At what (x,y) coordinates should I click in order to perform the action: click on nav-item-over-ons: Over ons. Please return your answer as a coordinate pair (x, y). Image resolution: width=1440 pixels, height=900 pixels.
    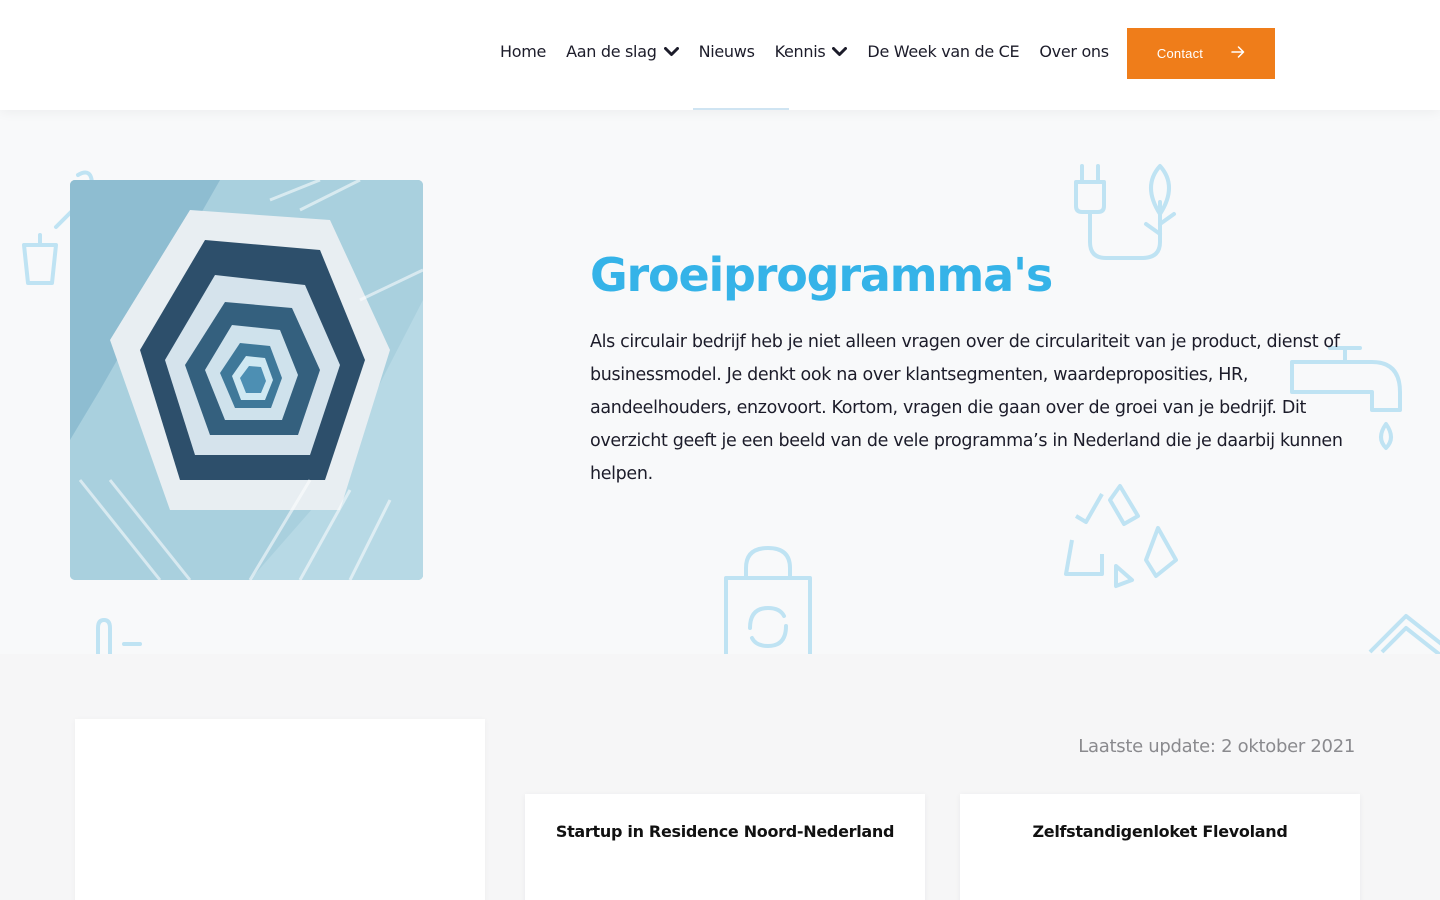
    Looking at the image, I should click on (1074, 51).